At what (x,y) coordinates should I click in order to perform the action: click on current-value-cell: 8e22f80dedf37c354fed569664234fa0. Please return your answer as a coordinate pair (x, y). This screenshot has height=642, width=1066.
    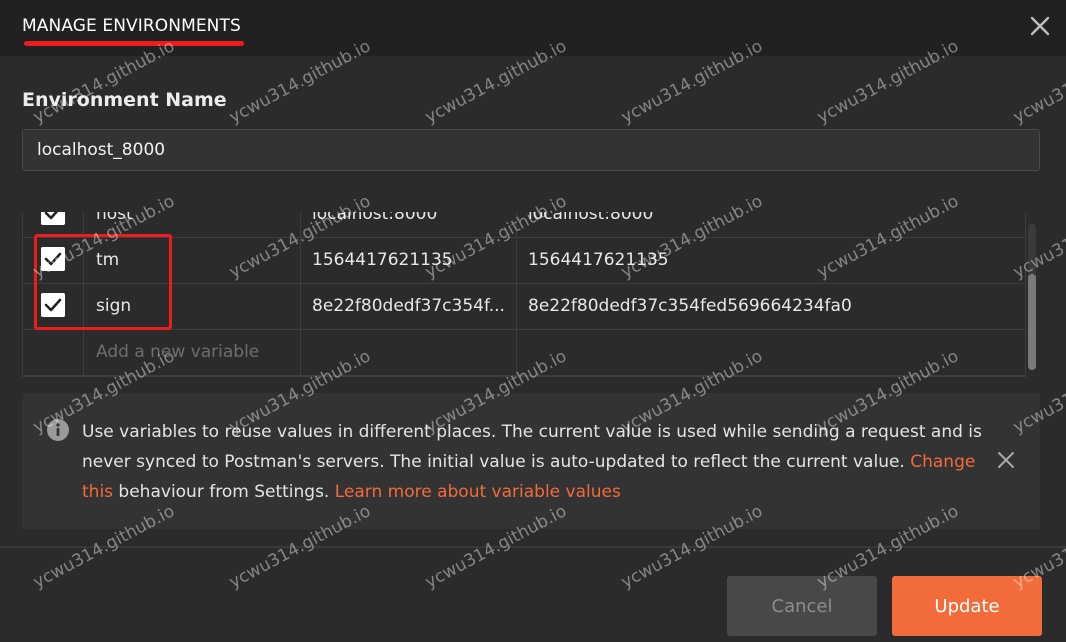
    Looking at the image, I should click on (770, 306).